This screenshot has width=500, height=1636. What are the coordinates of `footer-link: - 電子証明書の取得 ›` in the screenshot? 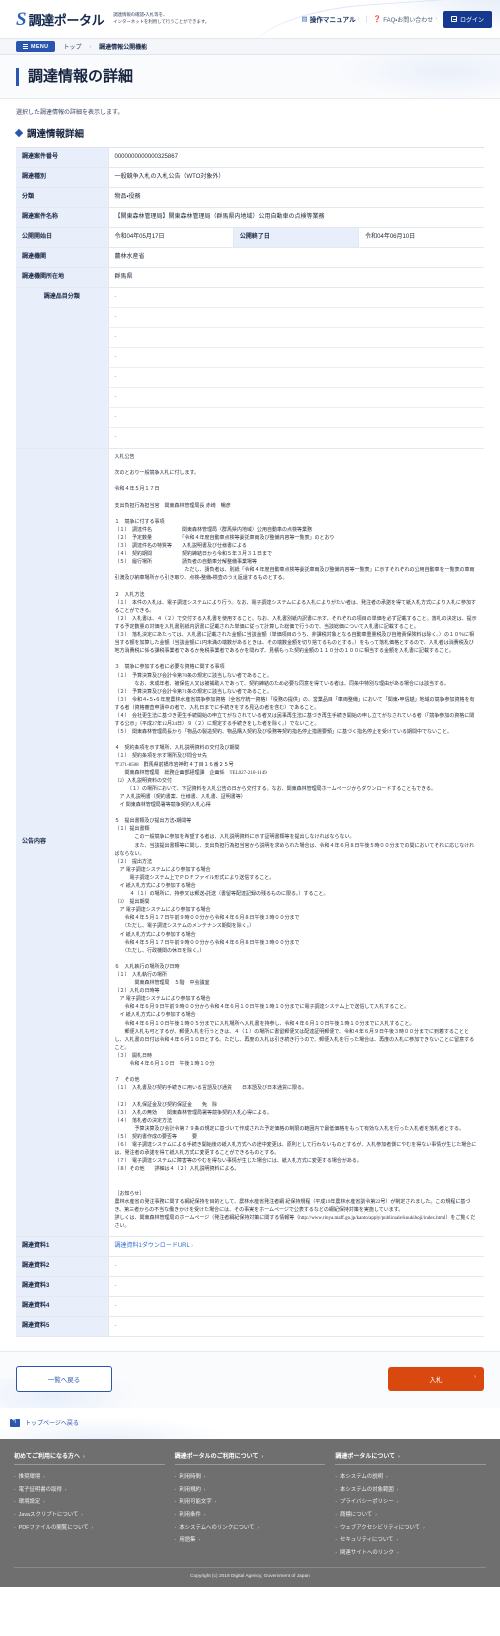 It's located at (89, 1489).